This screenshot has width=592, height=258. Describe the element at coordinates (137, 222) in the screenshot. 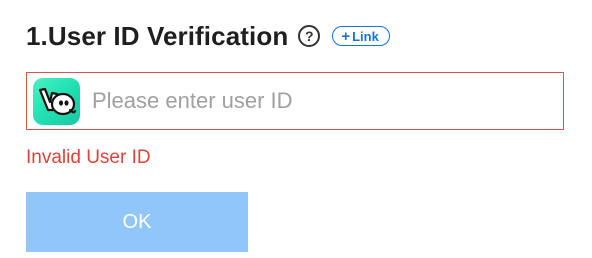

I see `ok-button: OK` at that location.